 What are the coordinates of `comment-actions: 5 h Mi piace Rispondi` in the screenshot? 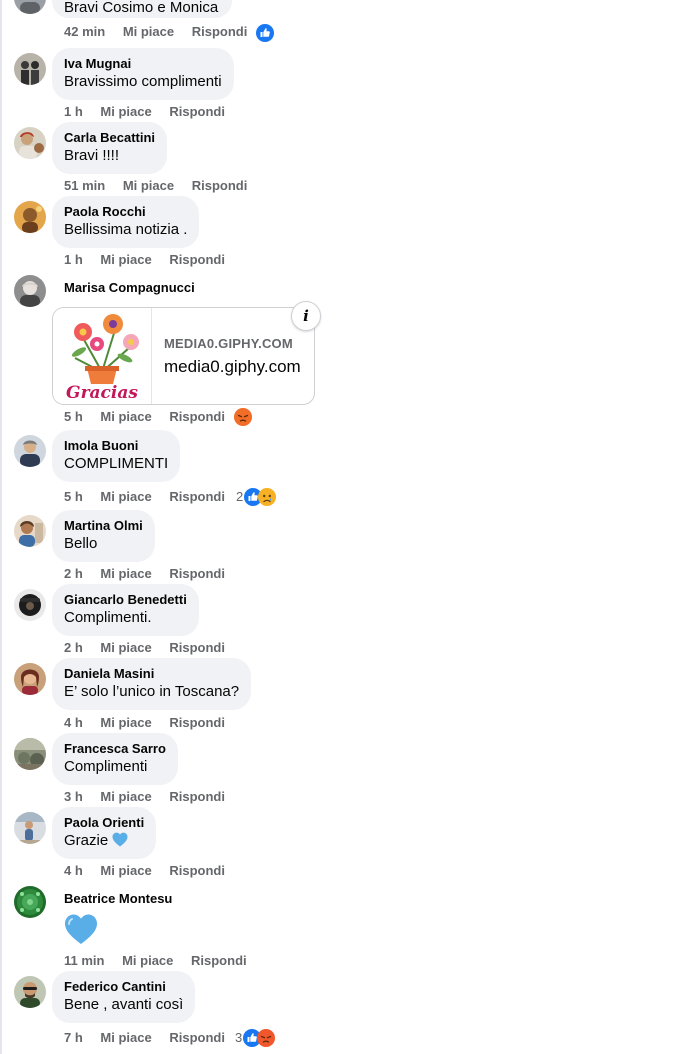 It's located at (151, 417).